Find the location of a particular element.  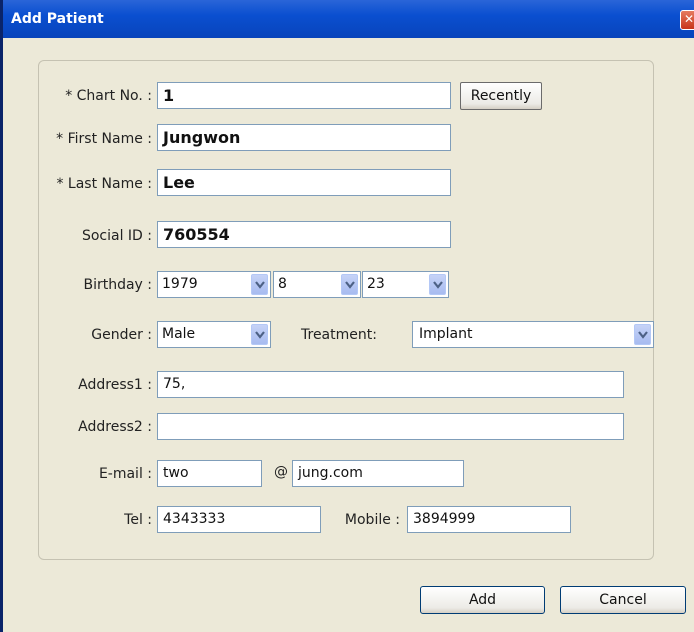

email-user-field: two is located at coordinates (209, 473).